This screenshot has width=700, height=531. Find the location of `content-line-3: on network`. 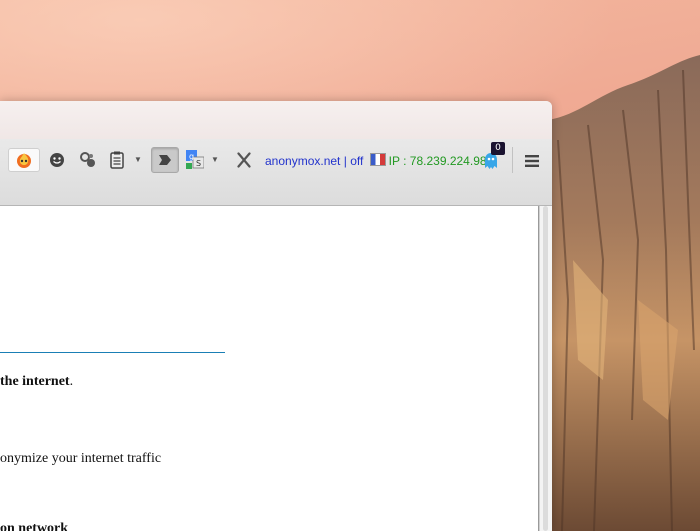

content-line-3: on network is located at coordinates (34, 526).